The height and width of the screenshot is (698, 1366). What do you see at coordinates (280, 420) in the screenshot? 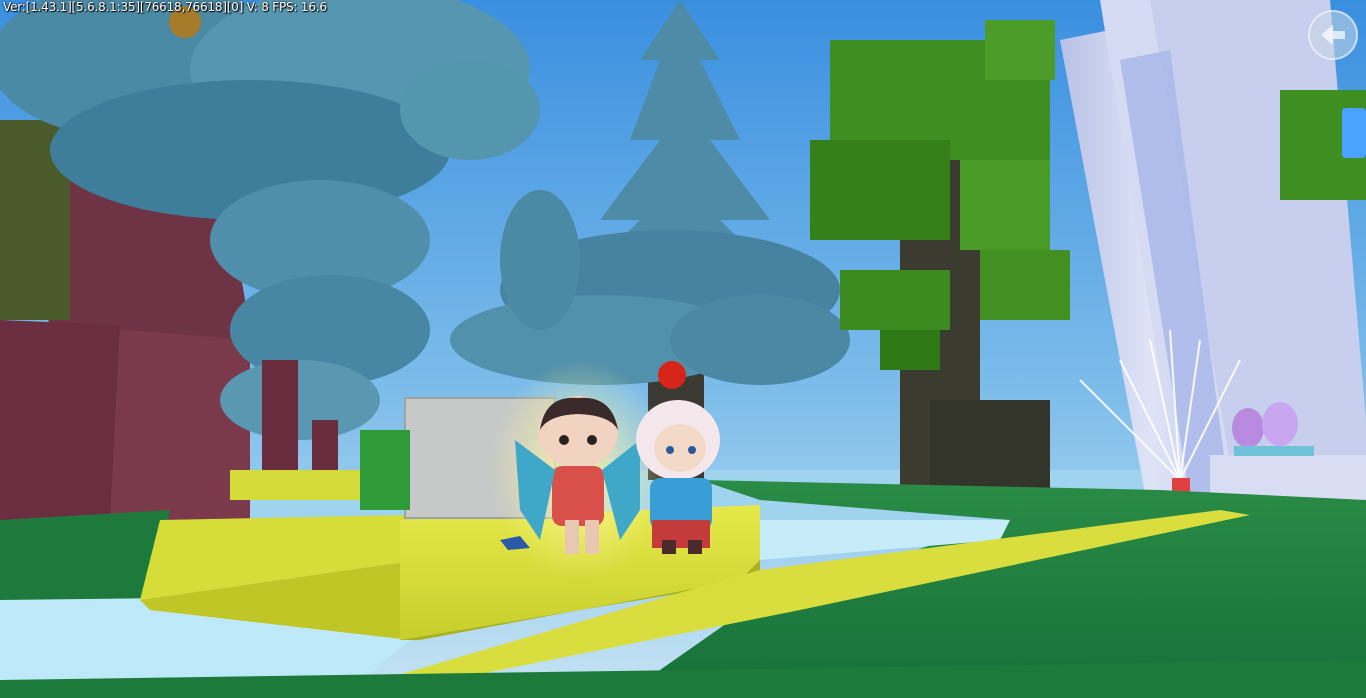
I see `left-thin-trunk` at bounding box center [280, 420].